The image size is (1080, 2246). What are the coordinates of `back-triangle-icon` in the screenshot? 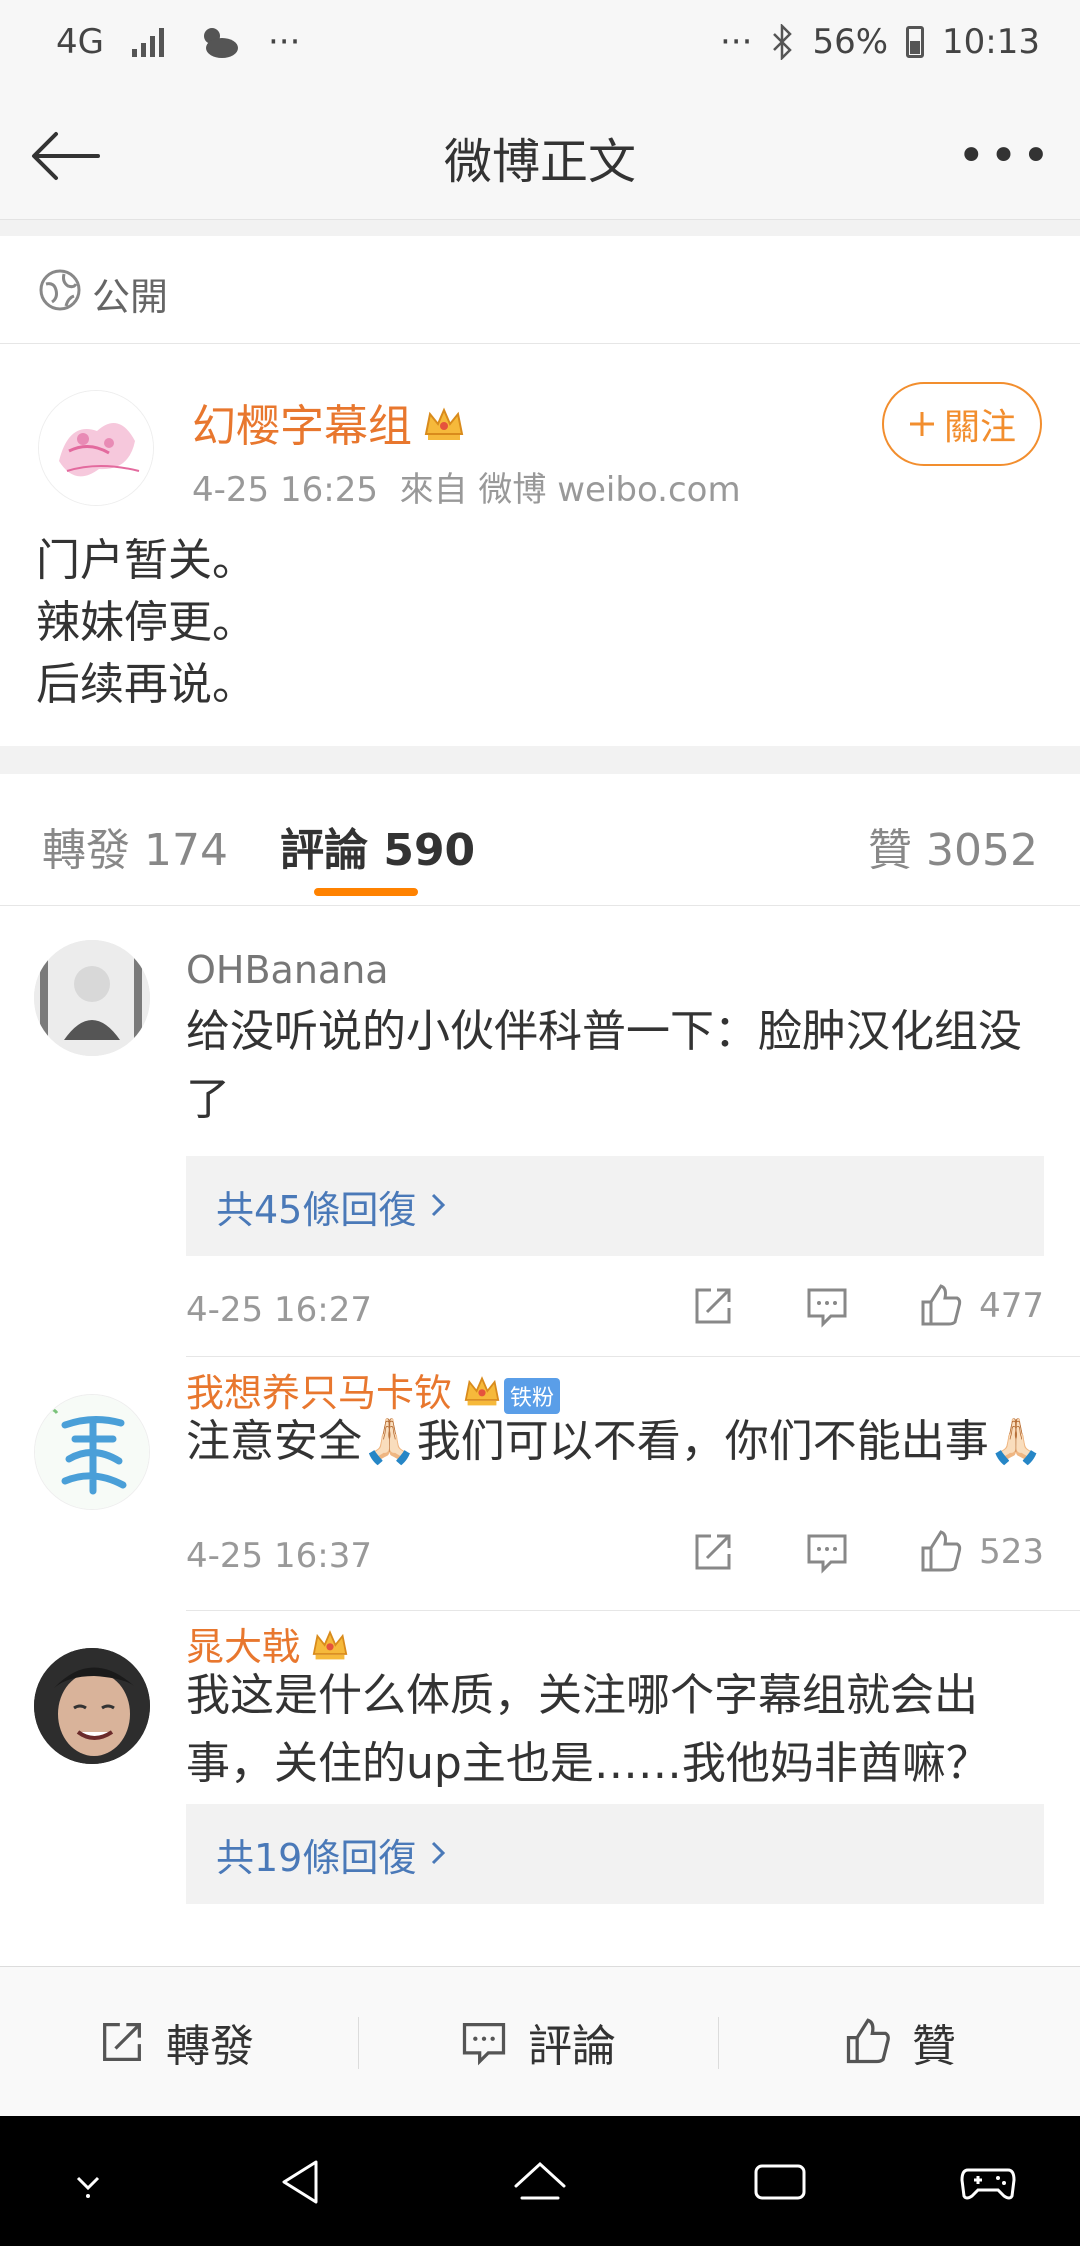 It's located at (302, 2182).